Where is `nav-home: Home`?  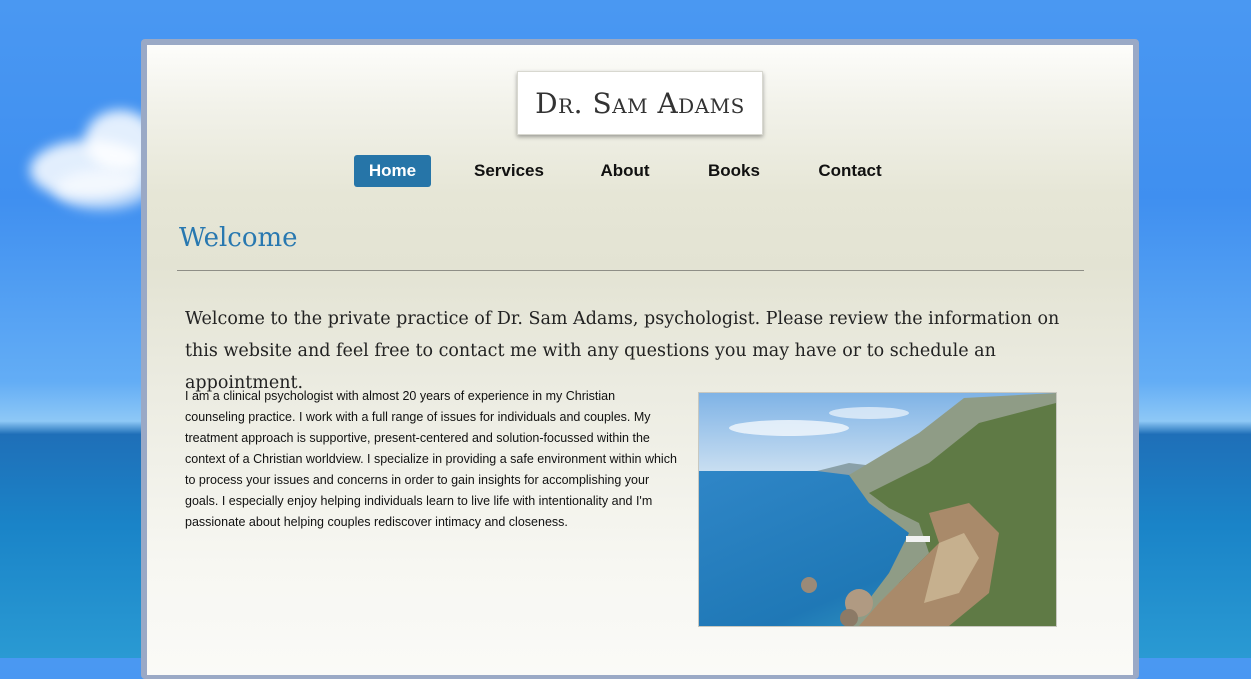 nav-home: Home is located at coordinates (392, 171).